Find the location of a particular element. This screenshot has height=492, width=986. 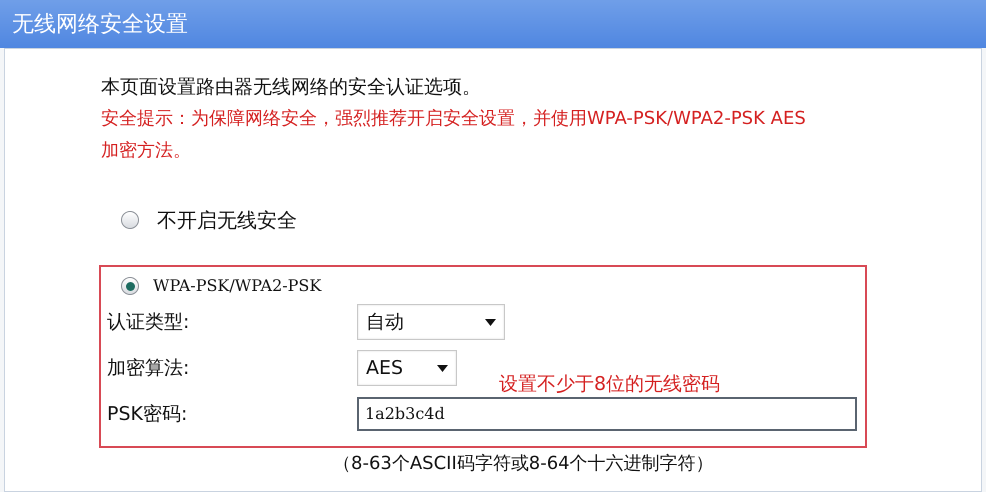

field-label: 认证类型: is located at coordinates (148, 322).